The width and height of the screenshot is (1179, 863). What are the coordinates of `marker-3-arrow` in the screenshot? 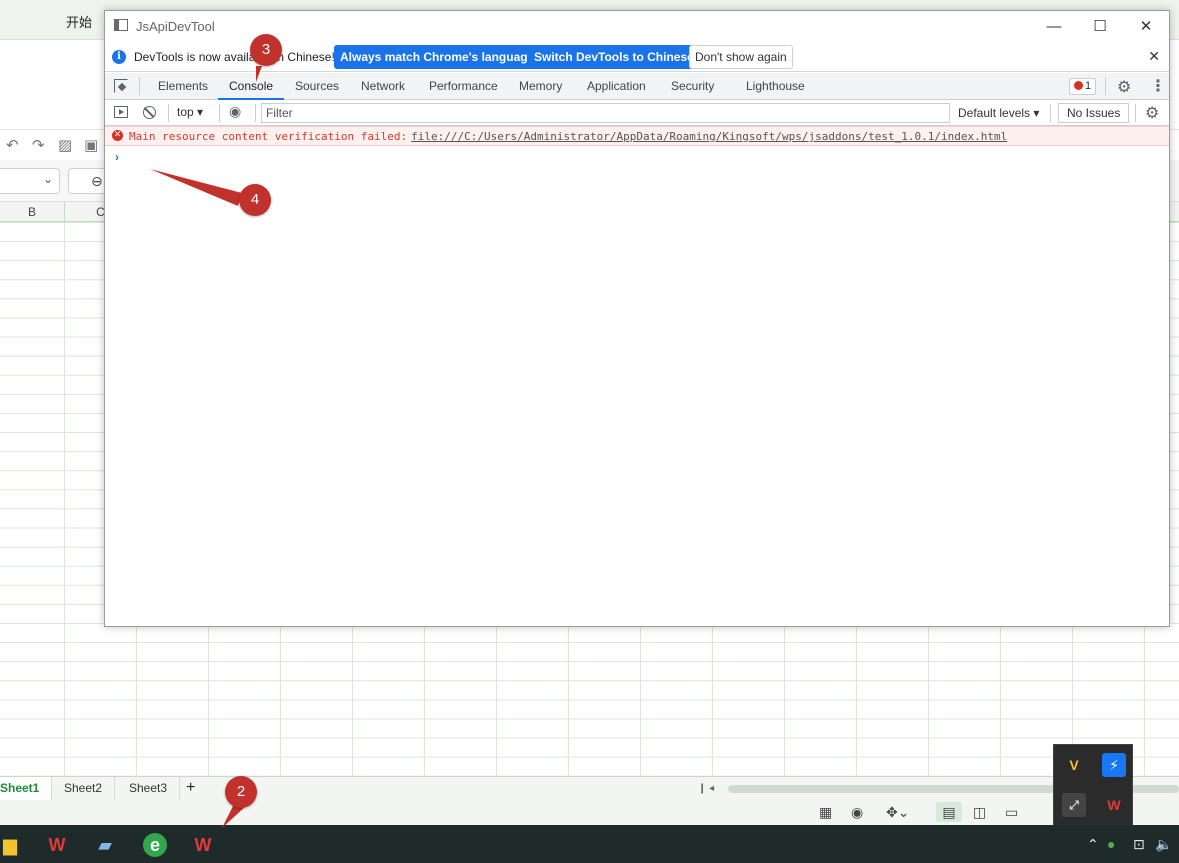 It's located at (259, 74).